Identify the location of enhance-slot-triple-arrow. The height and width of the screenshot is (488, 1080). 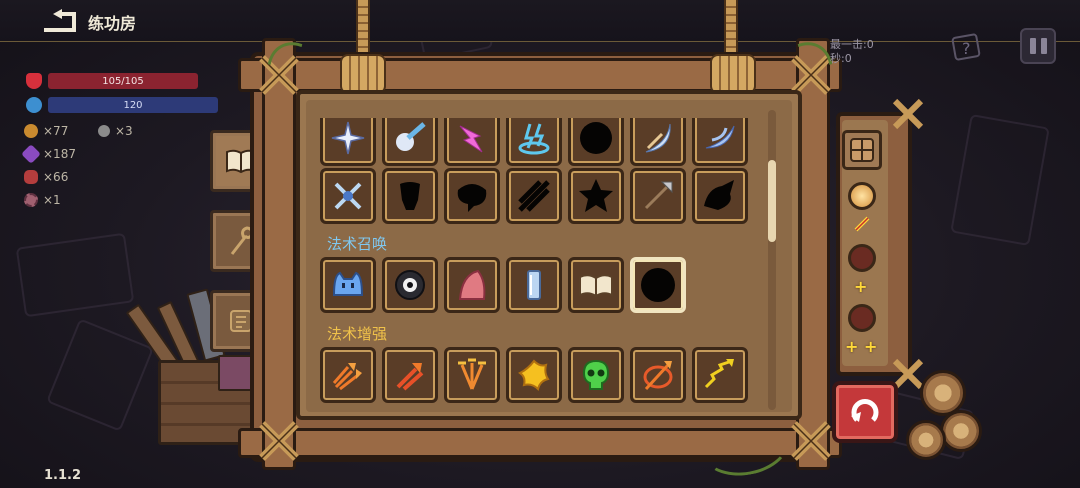
(348, 375).